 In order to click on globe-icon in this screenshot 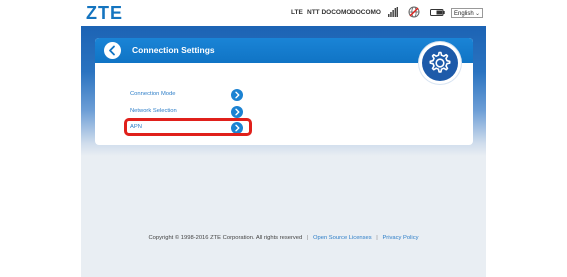, I will do `click(414, 12)`.